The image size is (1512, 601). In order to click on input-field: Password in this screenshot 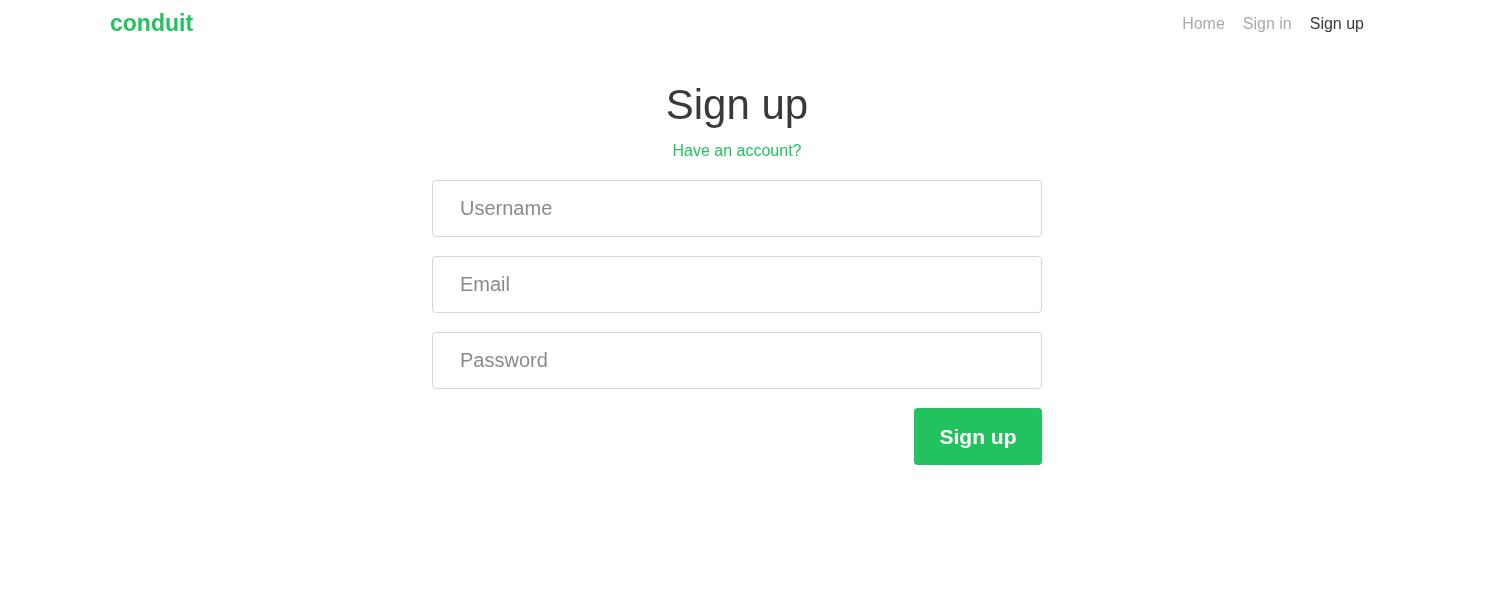, I will do `click(737, 360)`.